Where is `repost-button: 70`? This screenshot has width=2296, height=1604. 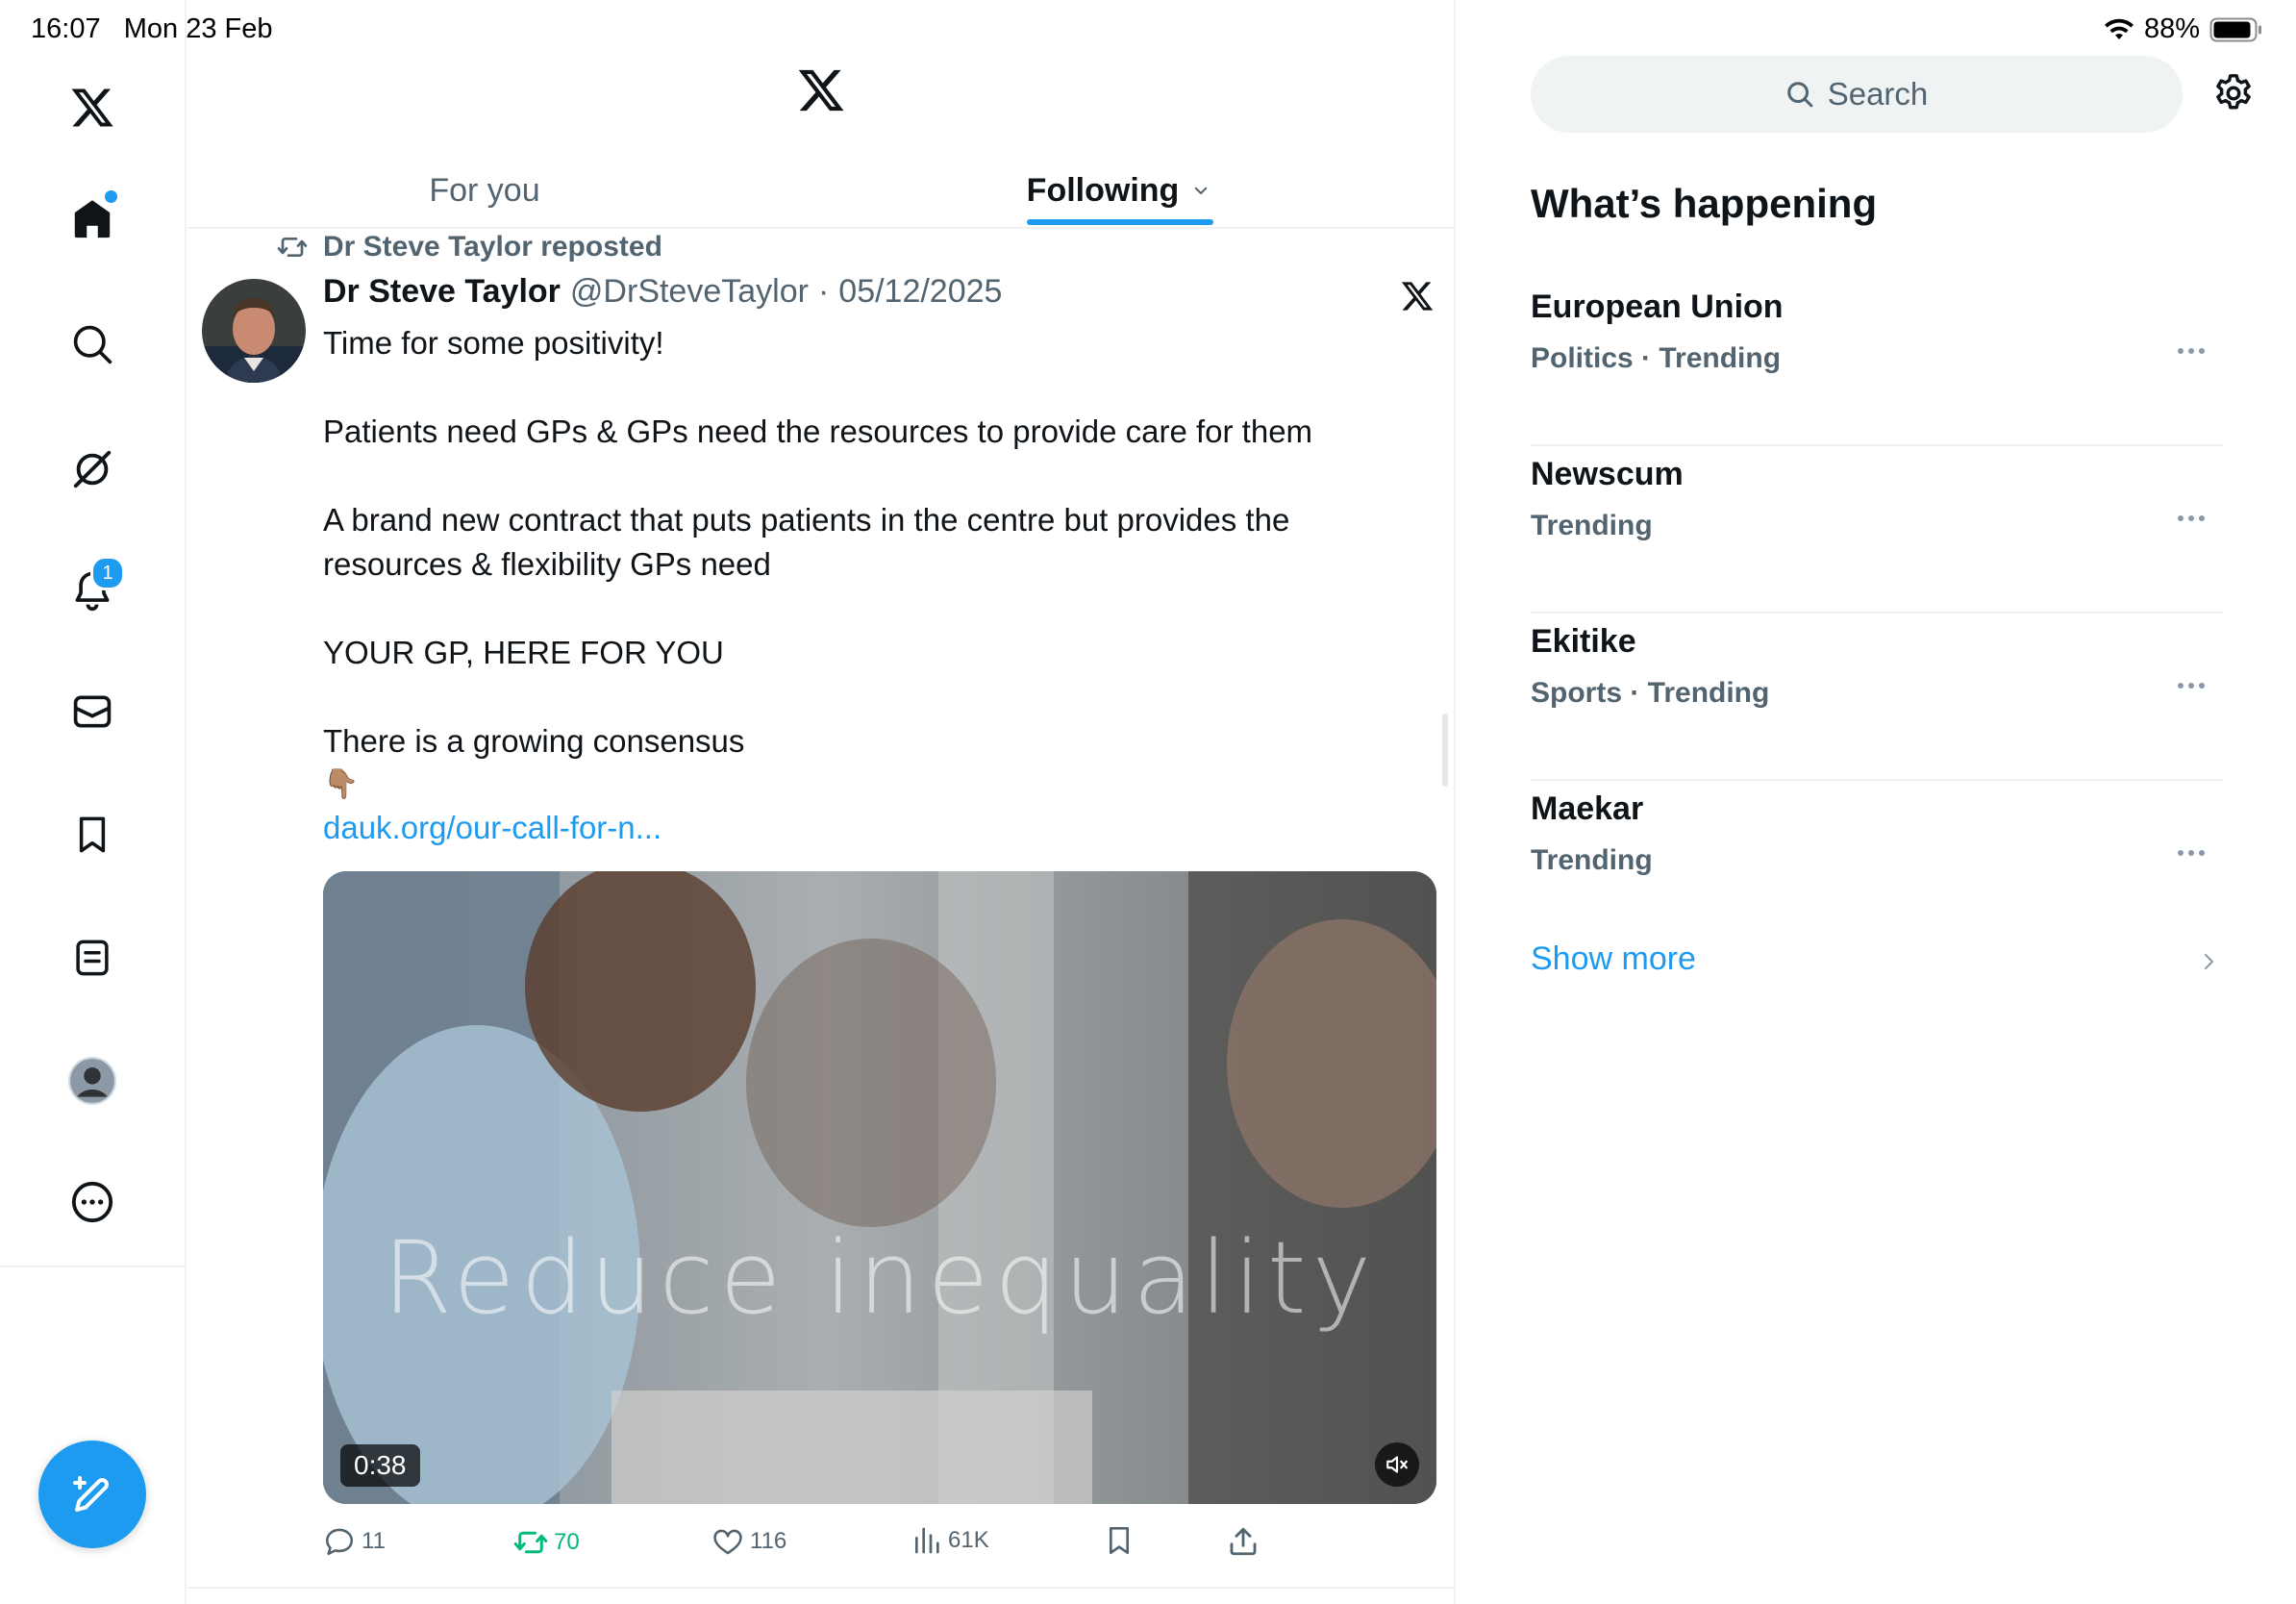 repost-button: 70 is located at coordinates (546, 1542).